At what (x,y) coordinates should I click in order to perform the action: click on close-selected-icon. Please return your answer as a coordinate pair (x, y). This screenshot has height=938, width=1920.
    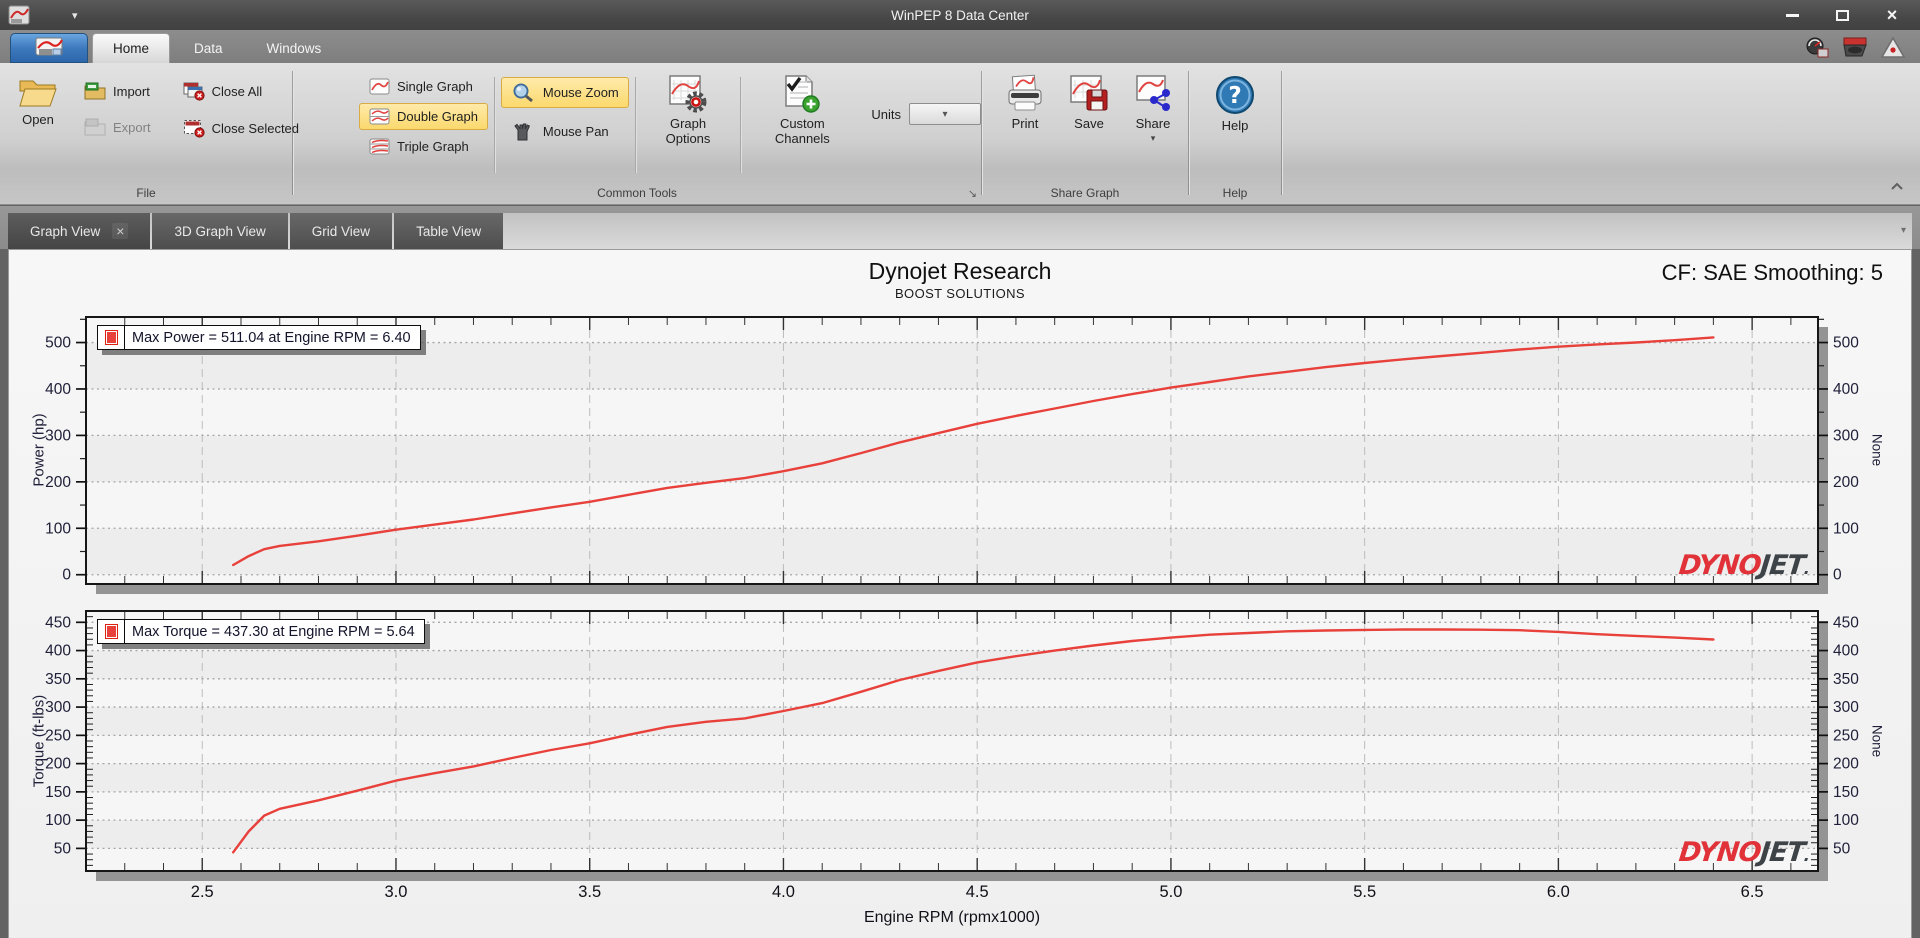
    Looking at the image, I should click on (194, 129).